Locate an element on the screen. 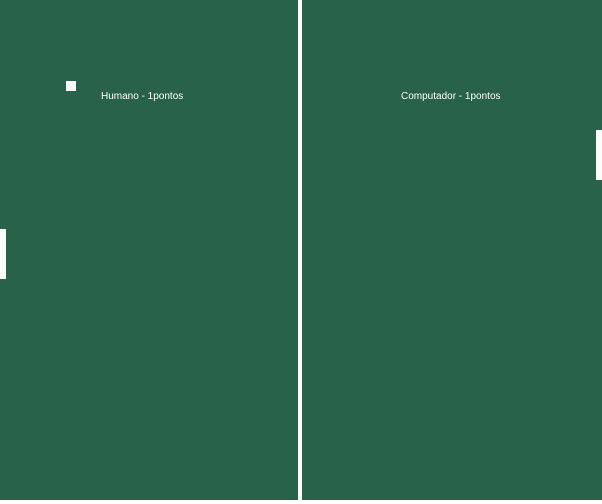  center-net is located at coordinates (300, 250).